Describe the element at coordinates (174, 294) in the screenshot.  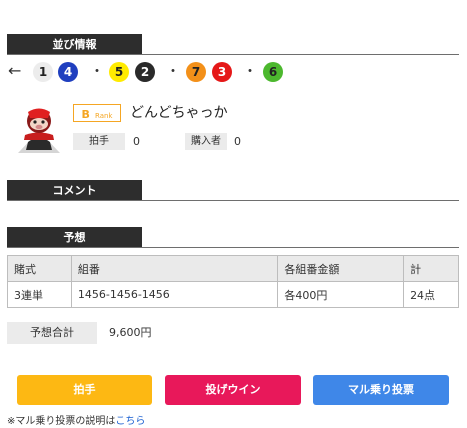
I see `cell-combination: 1456-1456-1456` at that location.